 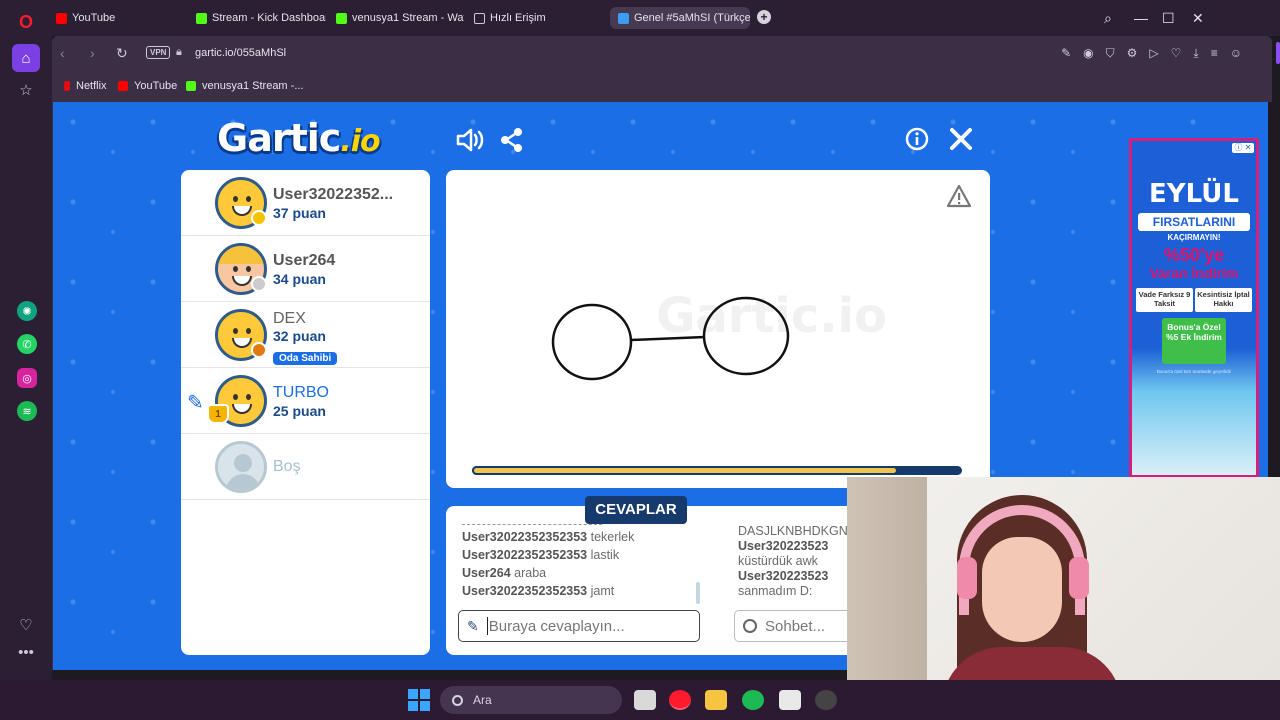 I want to click on answers-scrollbar, so click(x=698, y=593).